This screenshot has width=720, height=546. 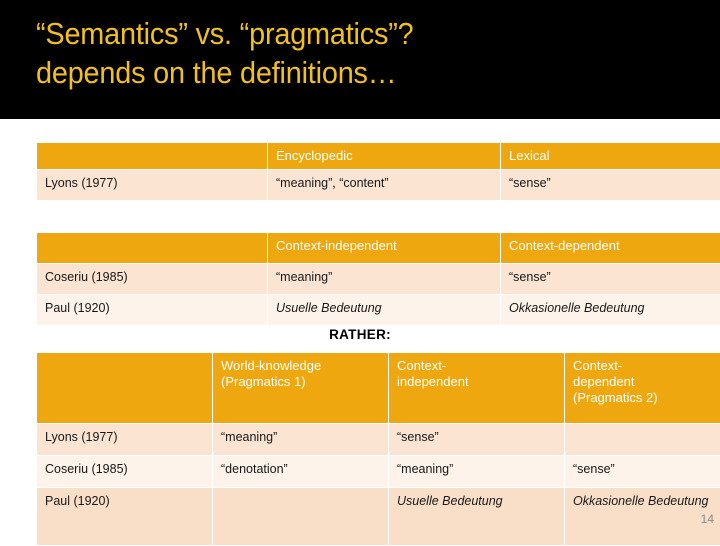 I want to click on table3-header-context-dependent-line2: dependent, so click(x=604, y=381).